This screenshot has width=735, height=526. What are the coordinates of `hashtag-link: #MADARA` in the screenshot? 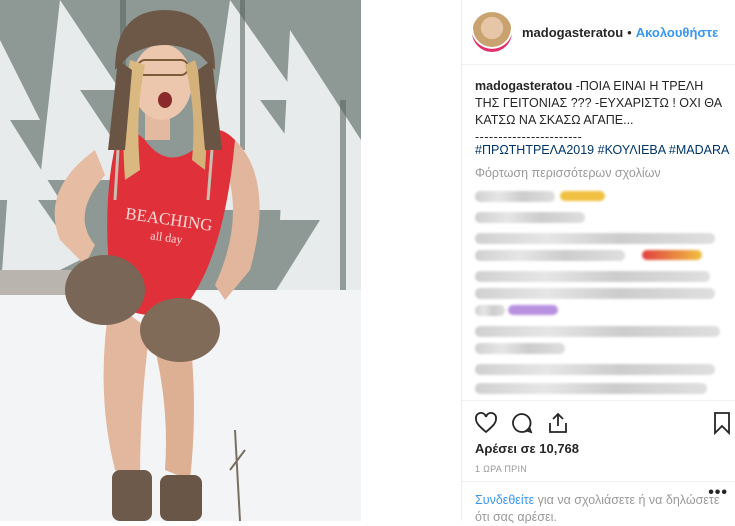 It's located at (699, 150).